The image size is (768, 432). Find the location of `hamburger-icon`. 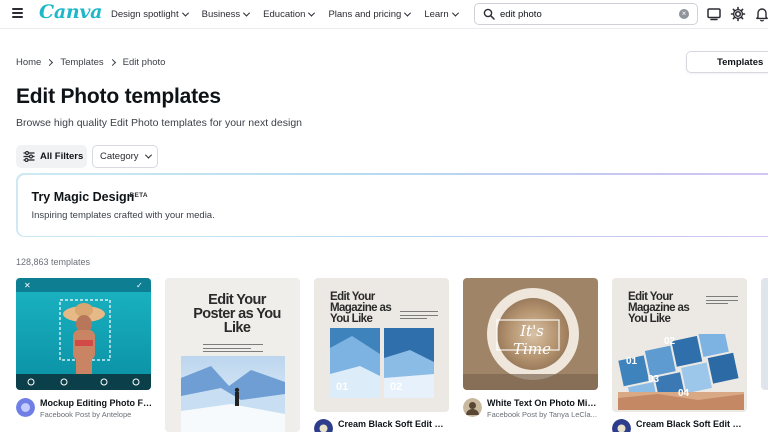

hamburger-icon is located at coordinates (17, 13).